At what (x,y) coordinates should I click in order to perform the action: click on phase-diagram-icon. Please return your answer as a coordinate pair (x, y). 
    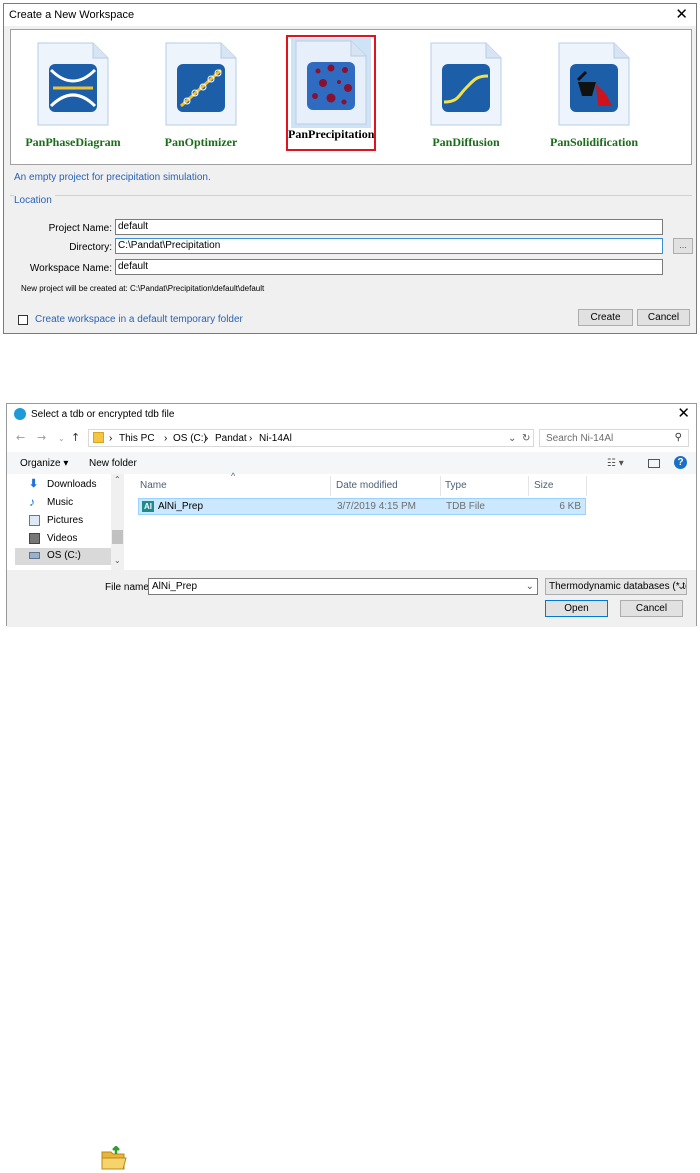
    Looking at the image, I should click on (73, 84).